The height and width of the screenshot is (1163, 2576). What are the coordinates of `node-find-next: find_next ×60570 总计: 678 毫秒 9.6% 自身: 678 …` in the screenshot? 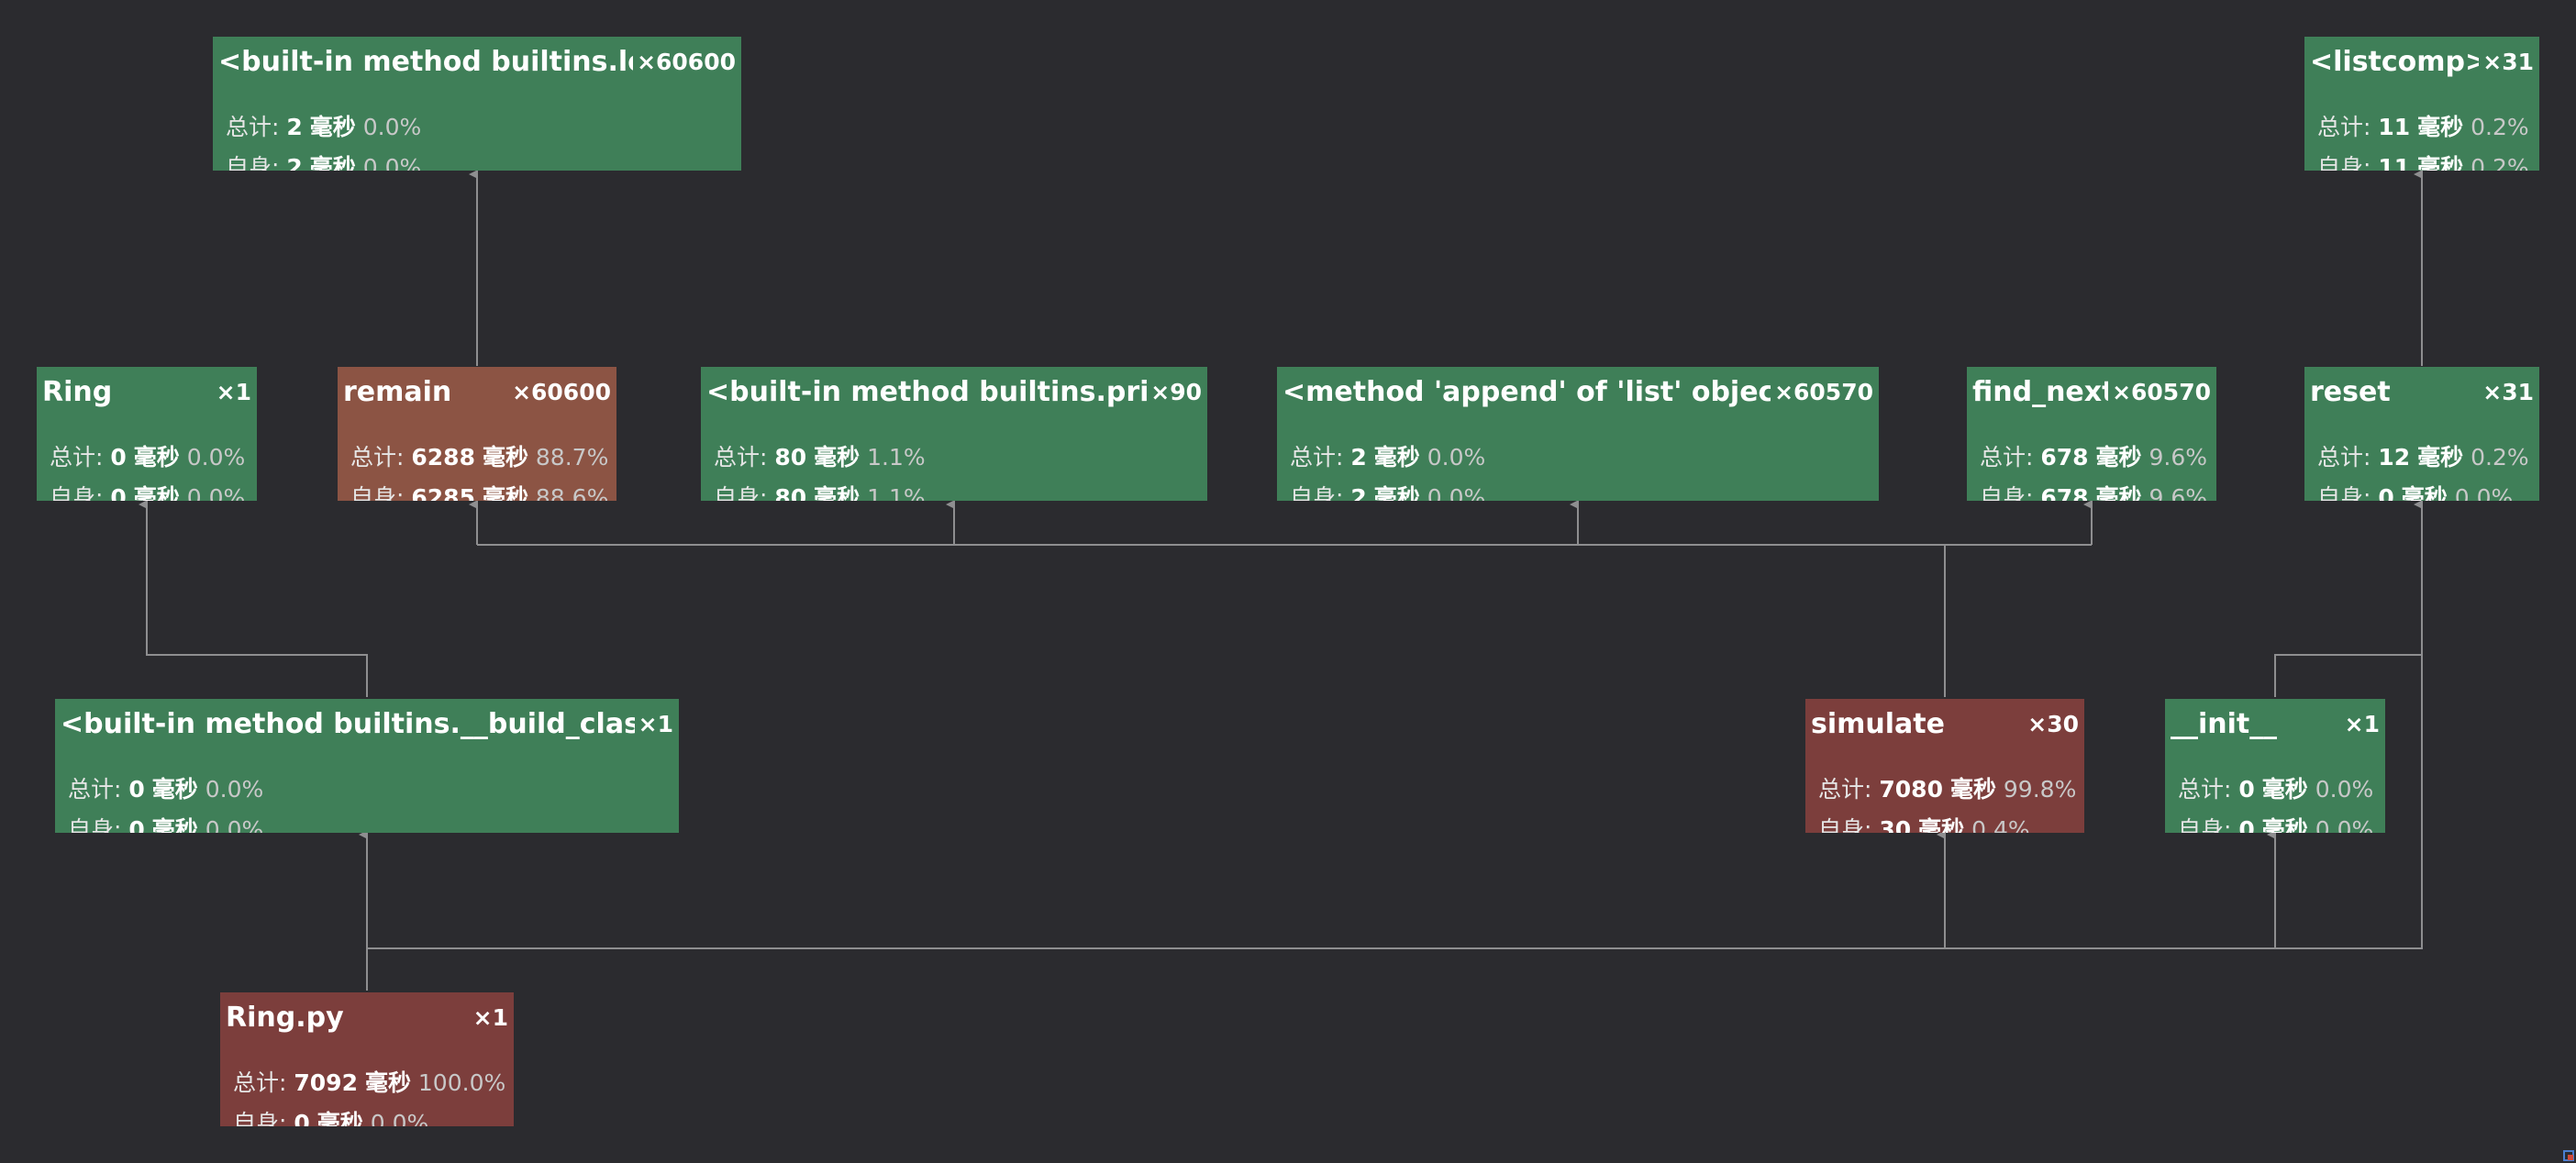 It's located at (2091, 434).